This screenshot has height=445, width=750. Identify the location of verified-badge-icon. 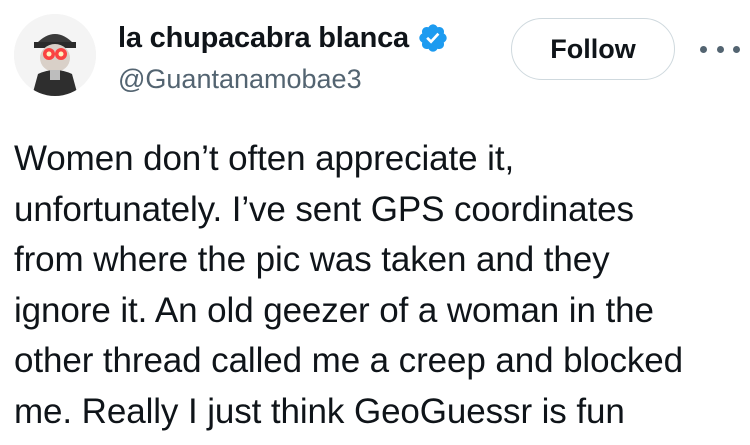
(433, 38).